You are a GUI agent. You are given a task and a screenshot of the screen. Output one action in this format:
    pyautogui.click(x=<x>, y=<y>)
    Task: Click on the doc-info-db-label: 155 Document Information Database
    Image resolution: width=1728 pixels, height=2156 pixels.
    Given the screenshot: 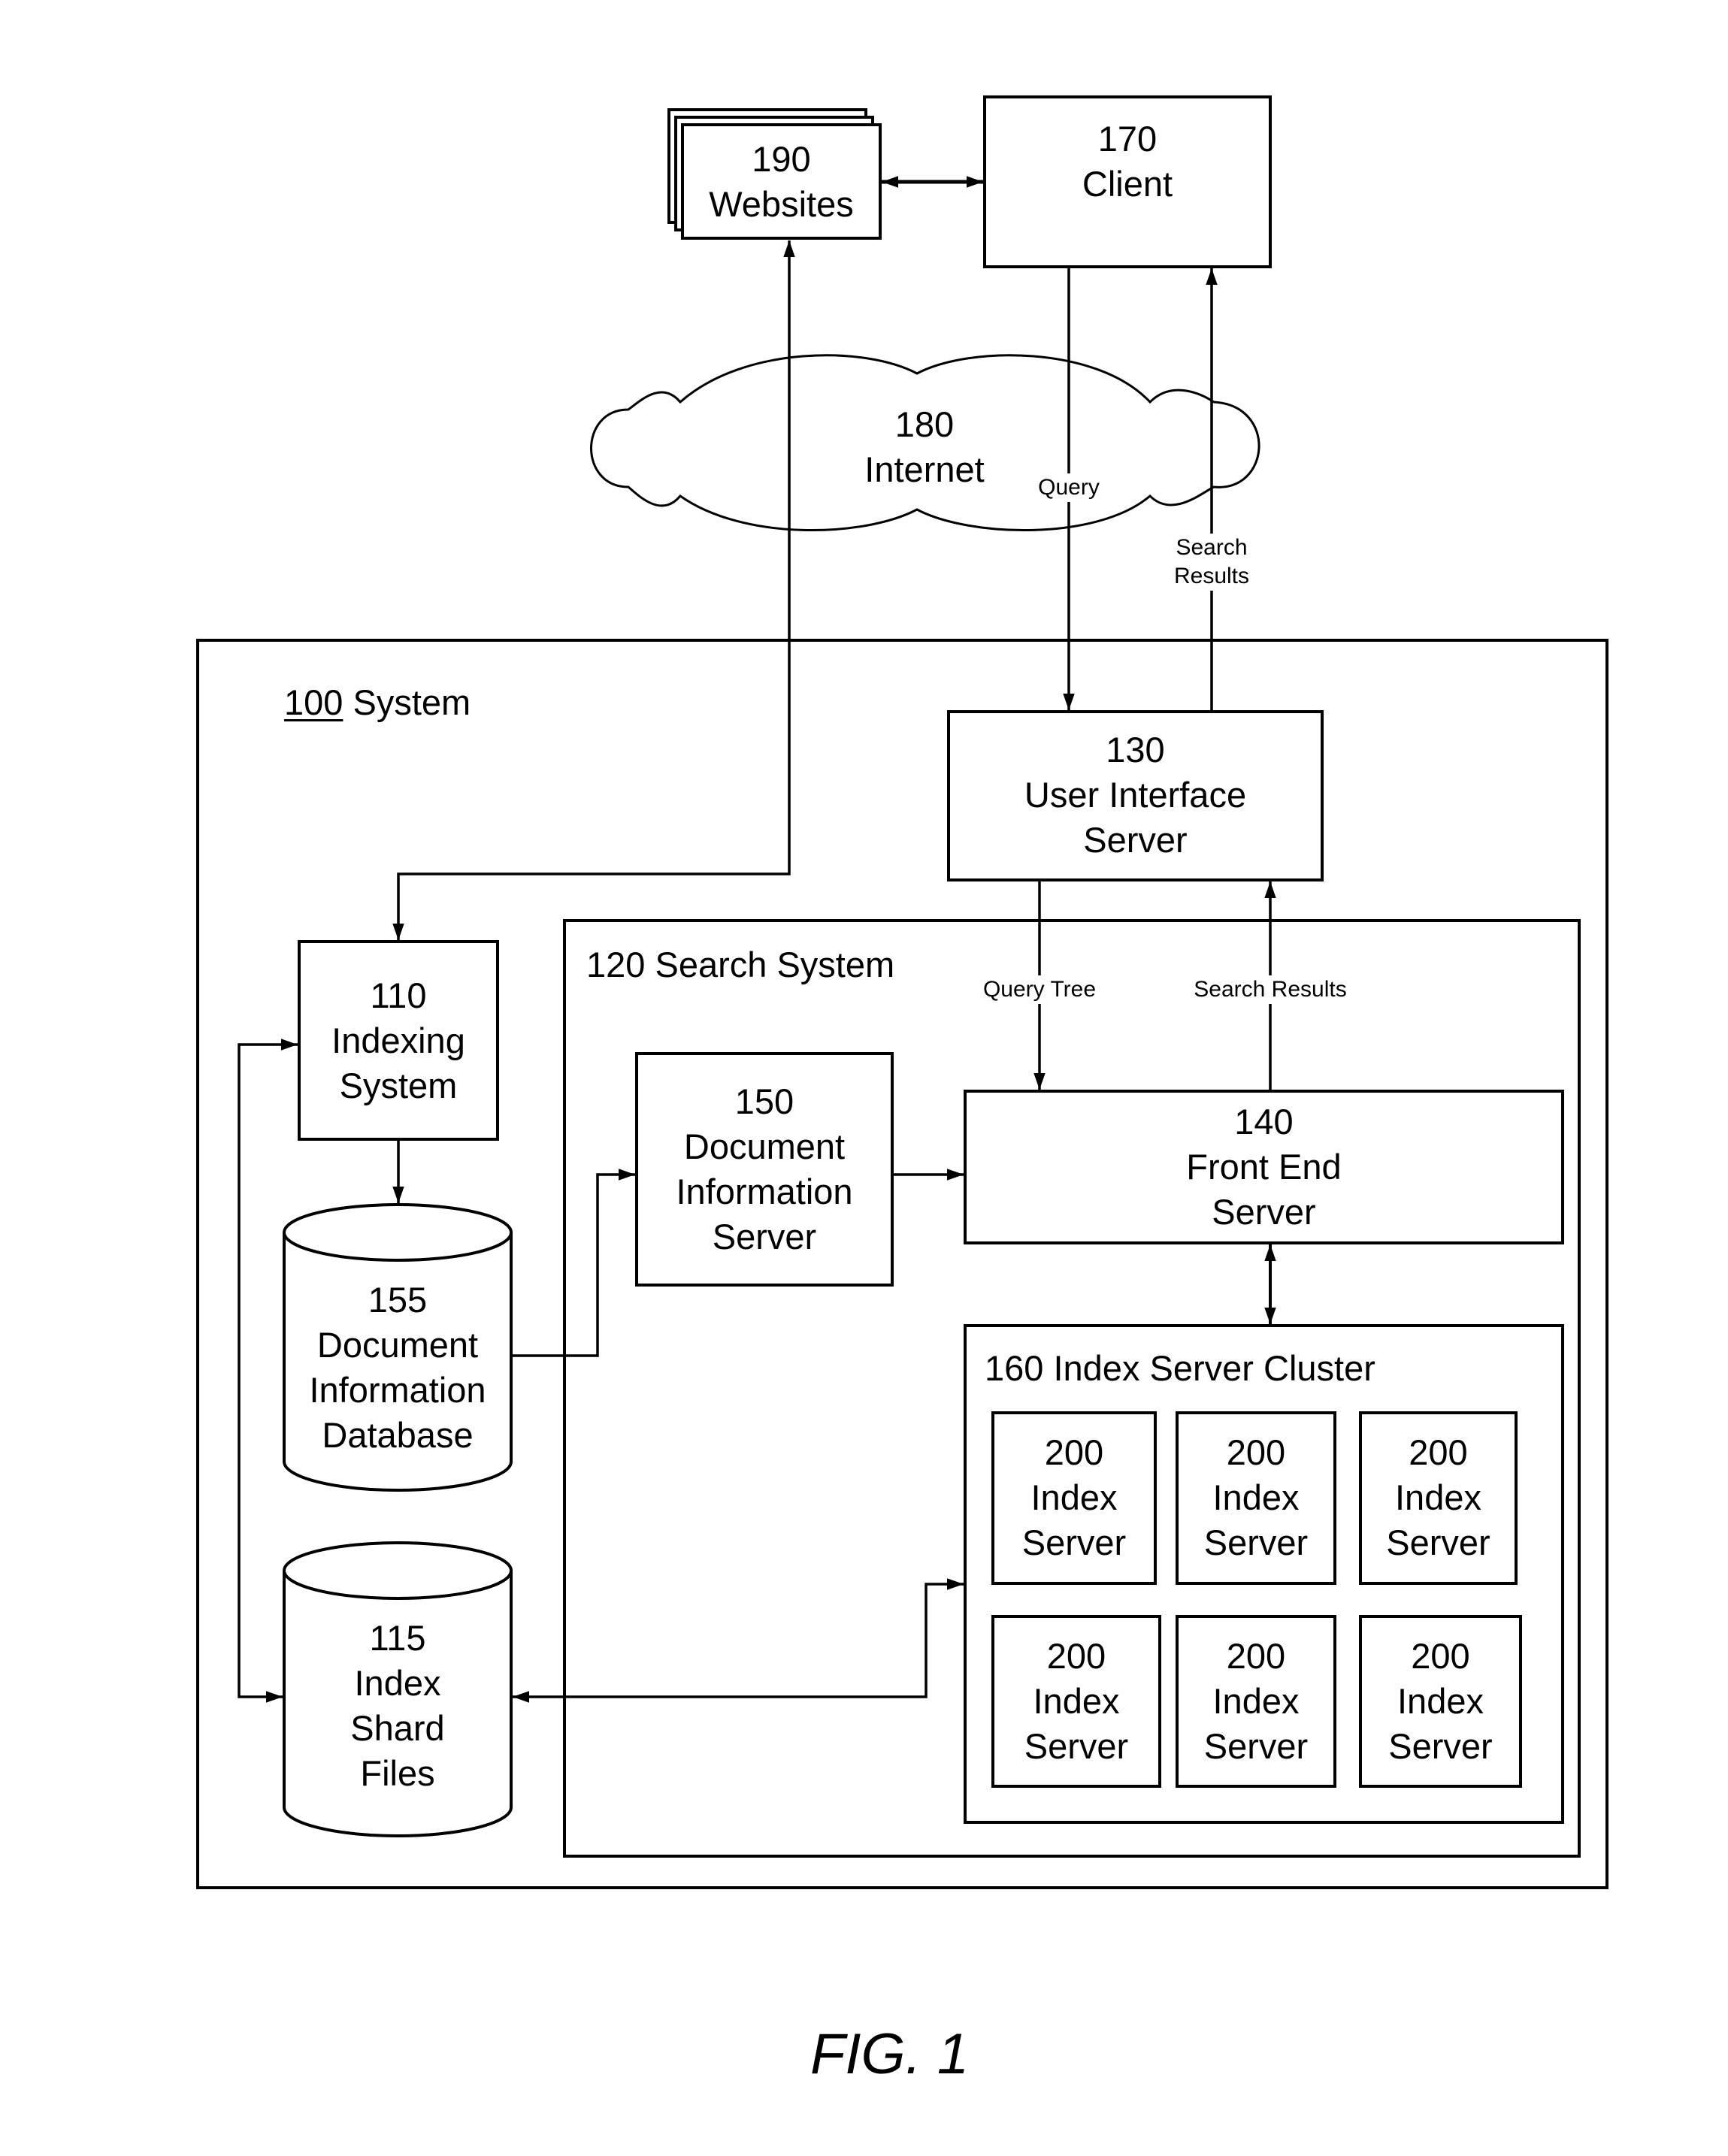 What is the action you would take?
    pyautogui.click(x=397, y=1368)
    